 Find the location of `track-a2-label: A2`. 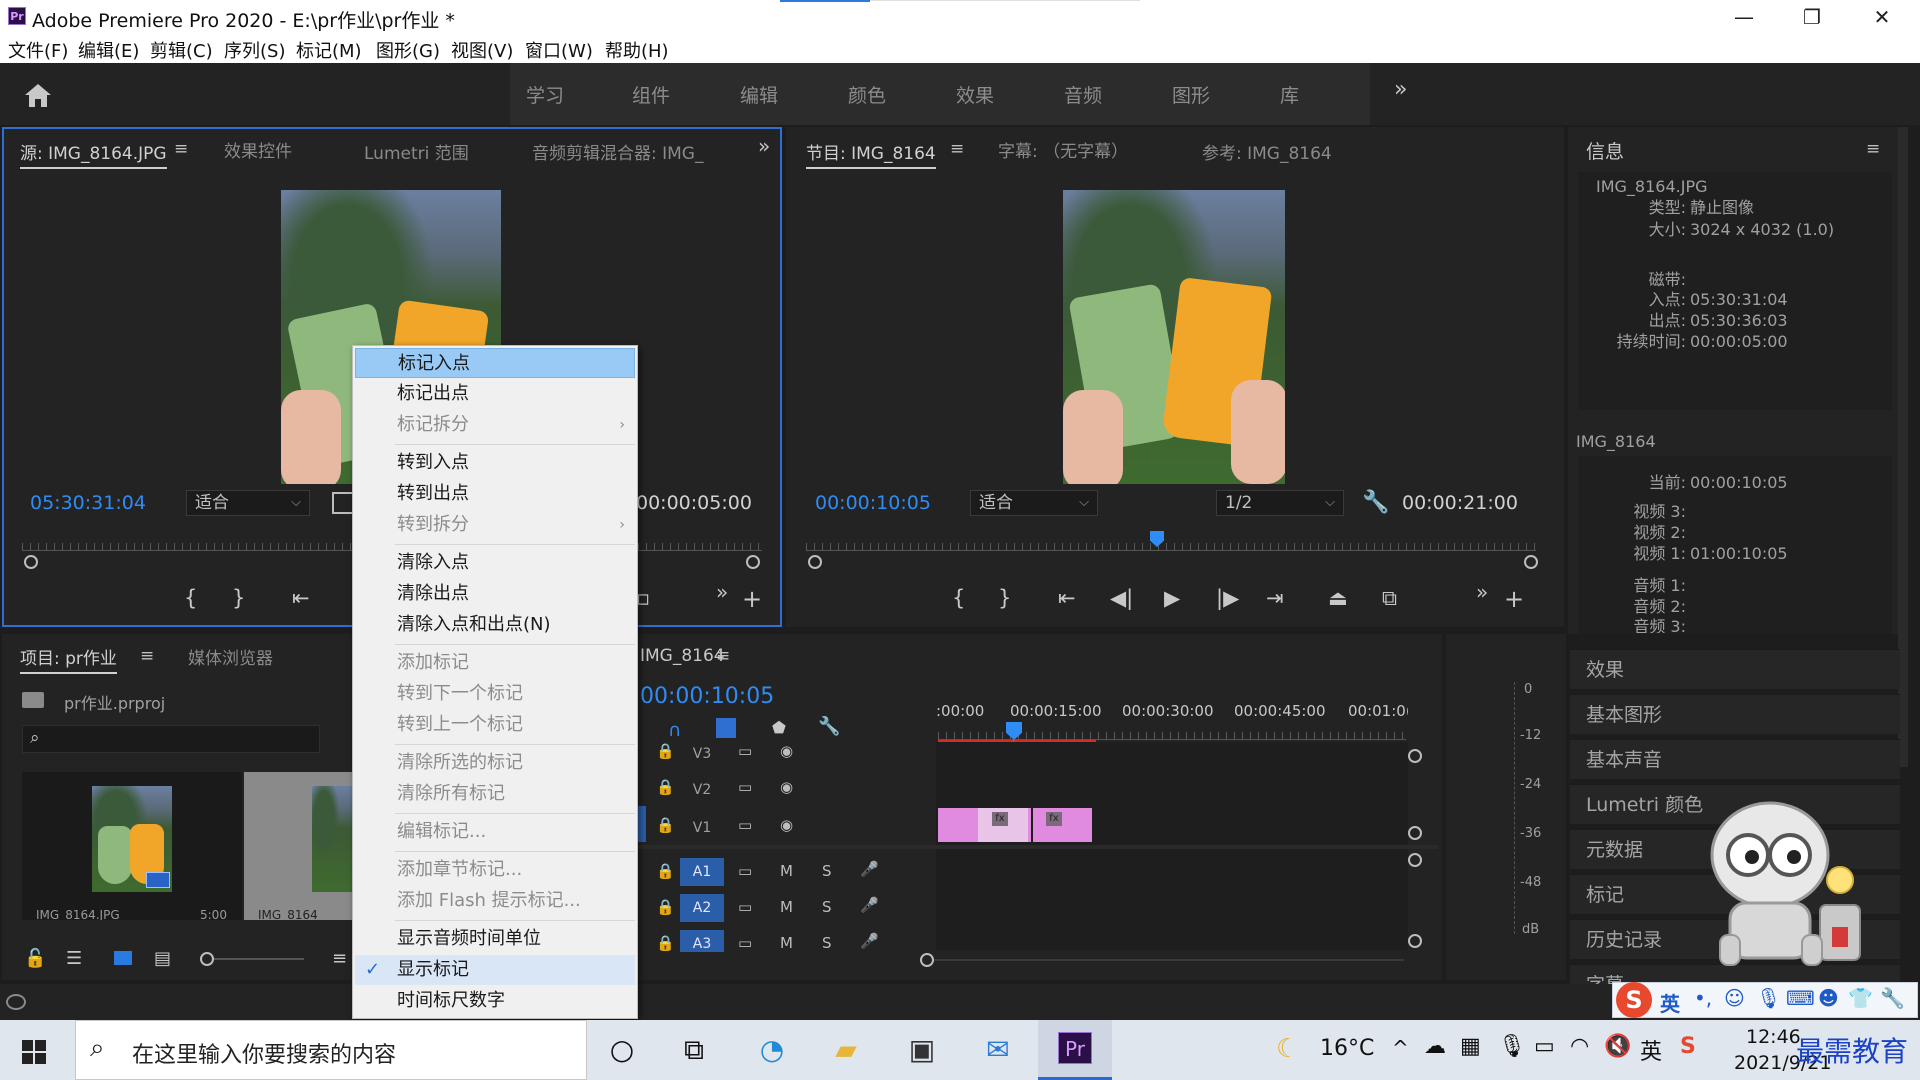

track-a2-label: A2 is located at coordinates (702, 908).